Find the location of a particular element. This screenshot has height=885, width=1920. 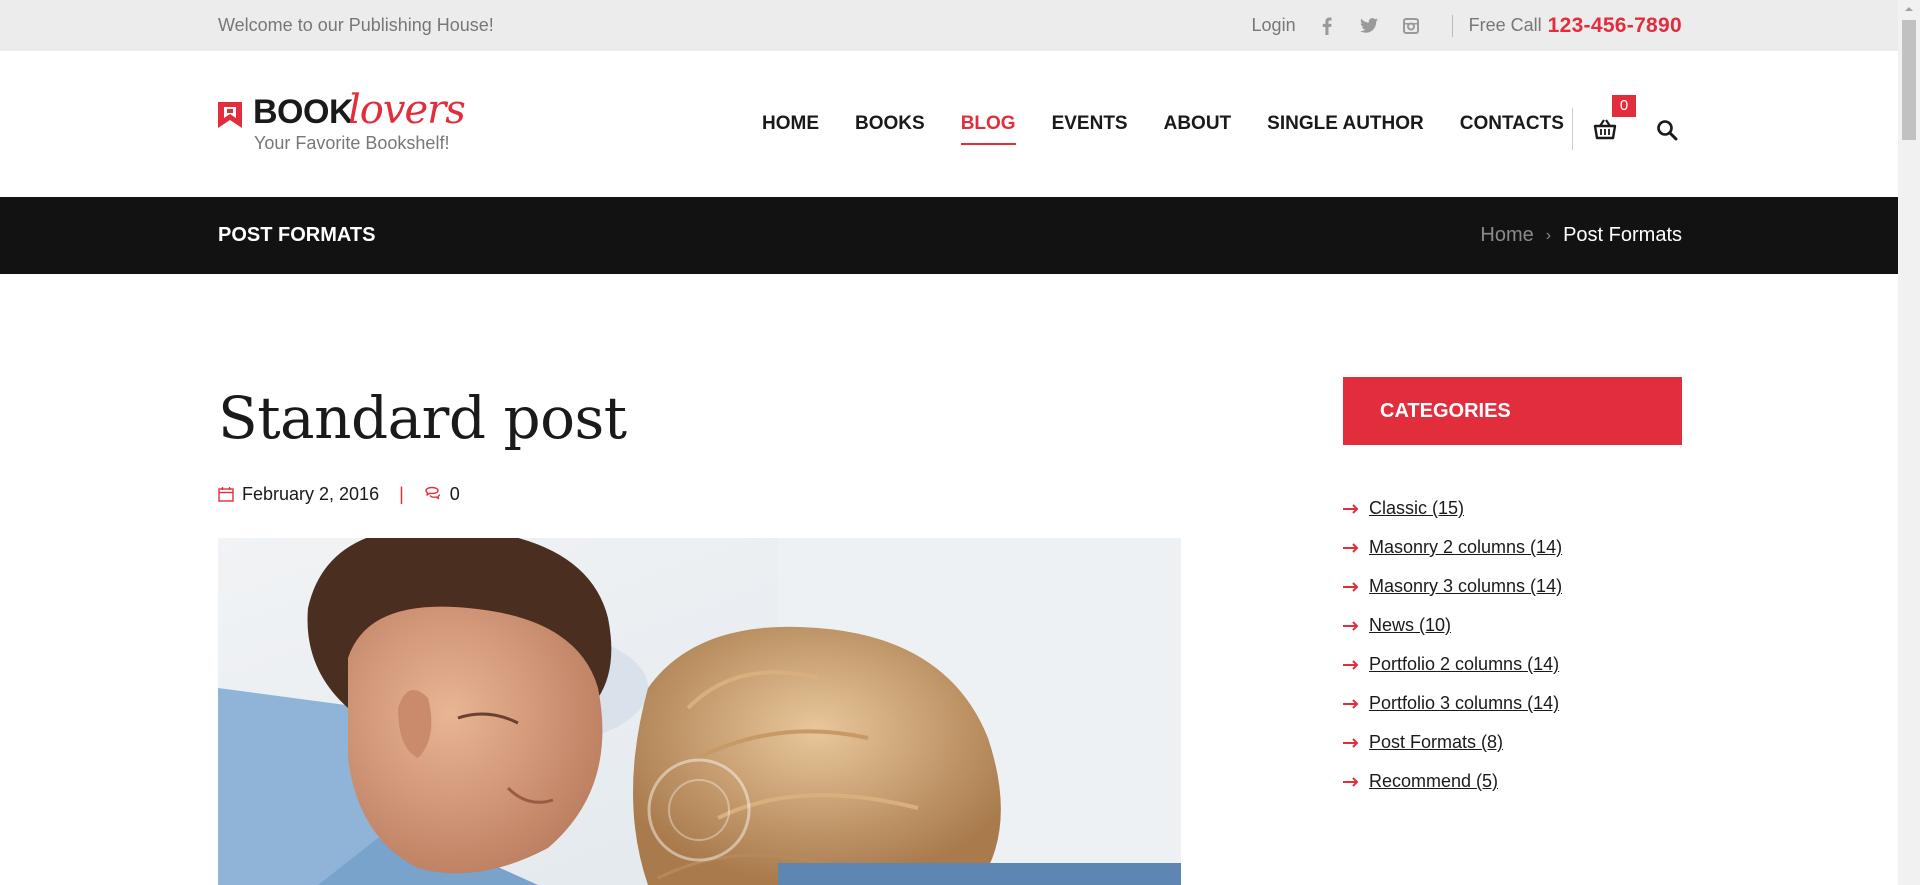

twitter-icon is located at coordinates (1368, 26).